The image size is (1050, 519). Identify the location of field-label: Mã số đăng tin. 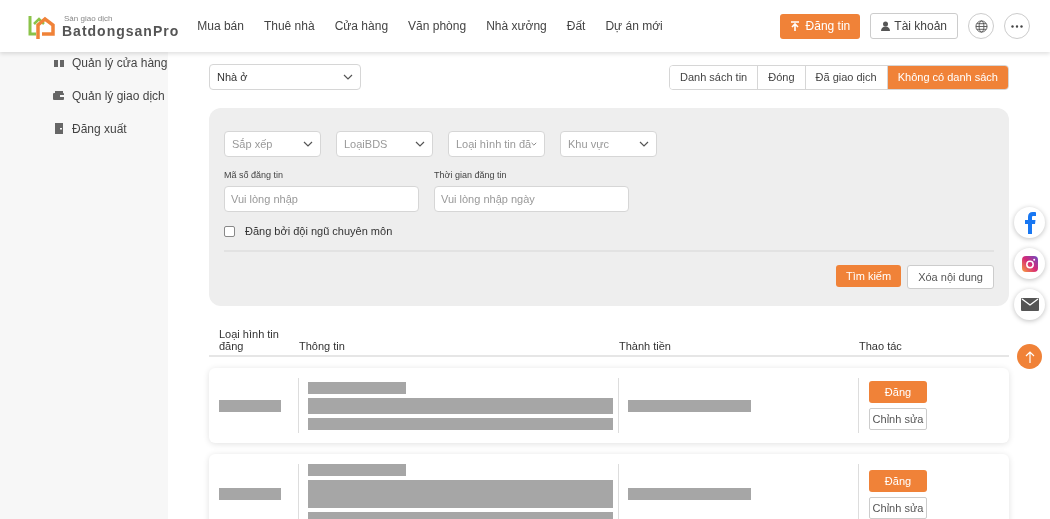
(254, 175).